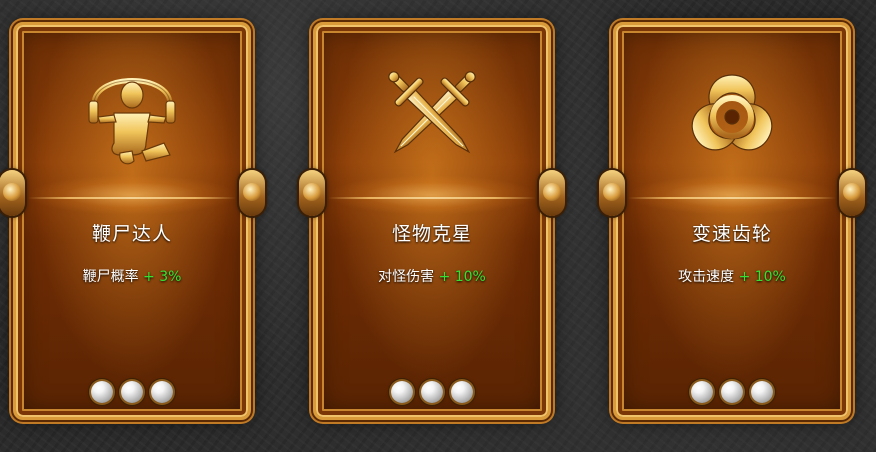 The width and height of the screenshot is (876, 452). Describe the element at coordinates (131, 234) in the screenshot. I see `skill-title: 鞭尸达人` at that location.